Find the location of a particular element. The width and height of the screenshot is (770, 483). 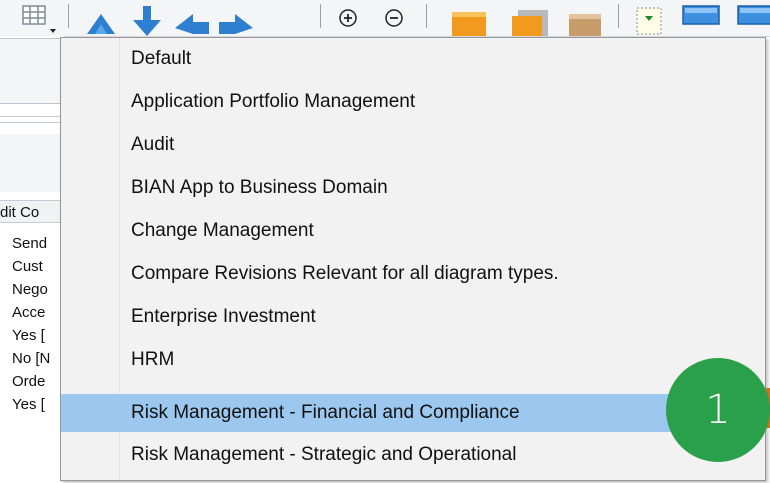

arrow-right-icon is located at coordinates (237, 18).